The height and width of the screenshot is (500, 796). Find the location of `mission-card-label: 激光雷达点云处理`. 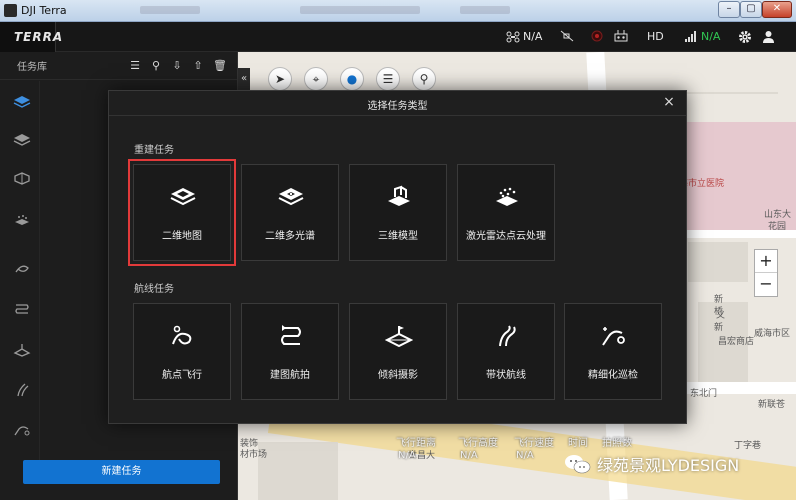

mission-card-label: 激光雷达点云处理 is located at coordinates (506, 236).